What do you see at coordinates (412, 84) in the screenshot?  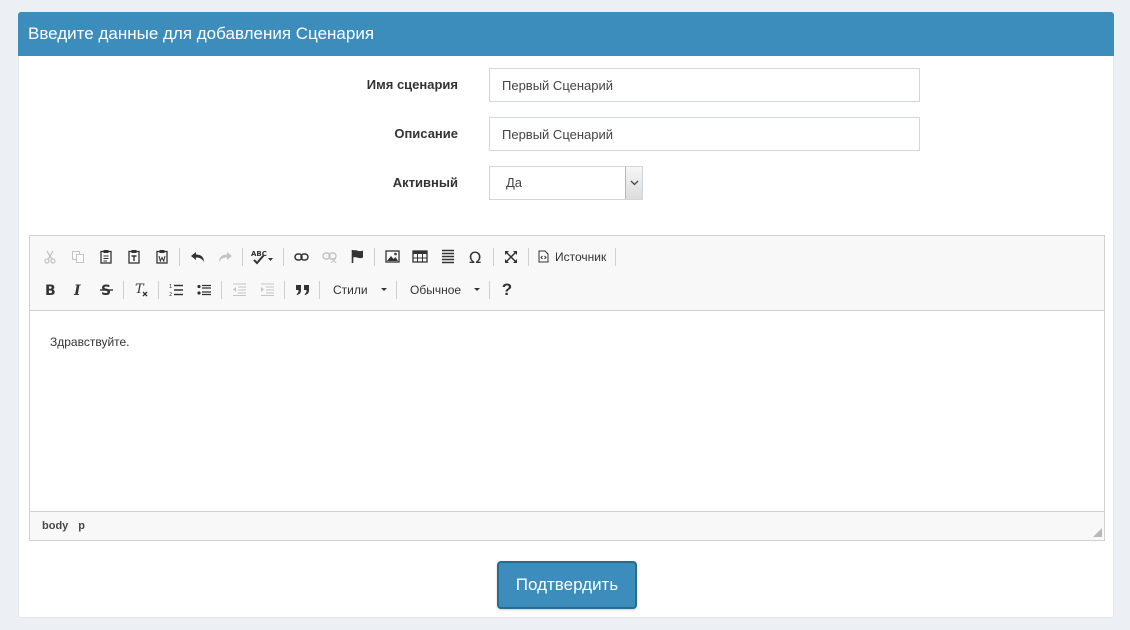 I see `name-label: Имя сценария` at bounding box center [412, 84].